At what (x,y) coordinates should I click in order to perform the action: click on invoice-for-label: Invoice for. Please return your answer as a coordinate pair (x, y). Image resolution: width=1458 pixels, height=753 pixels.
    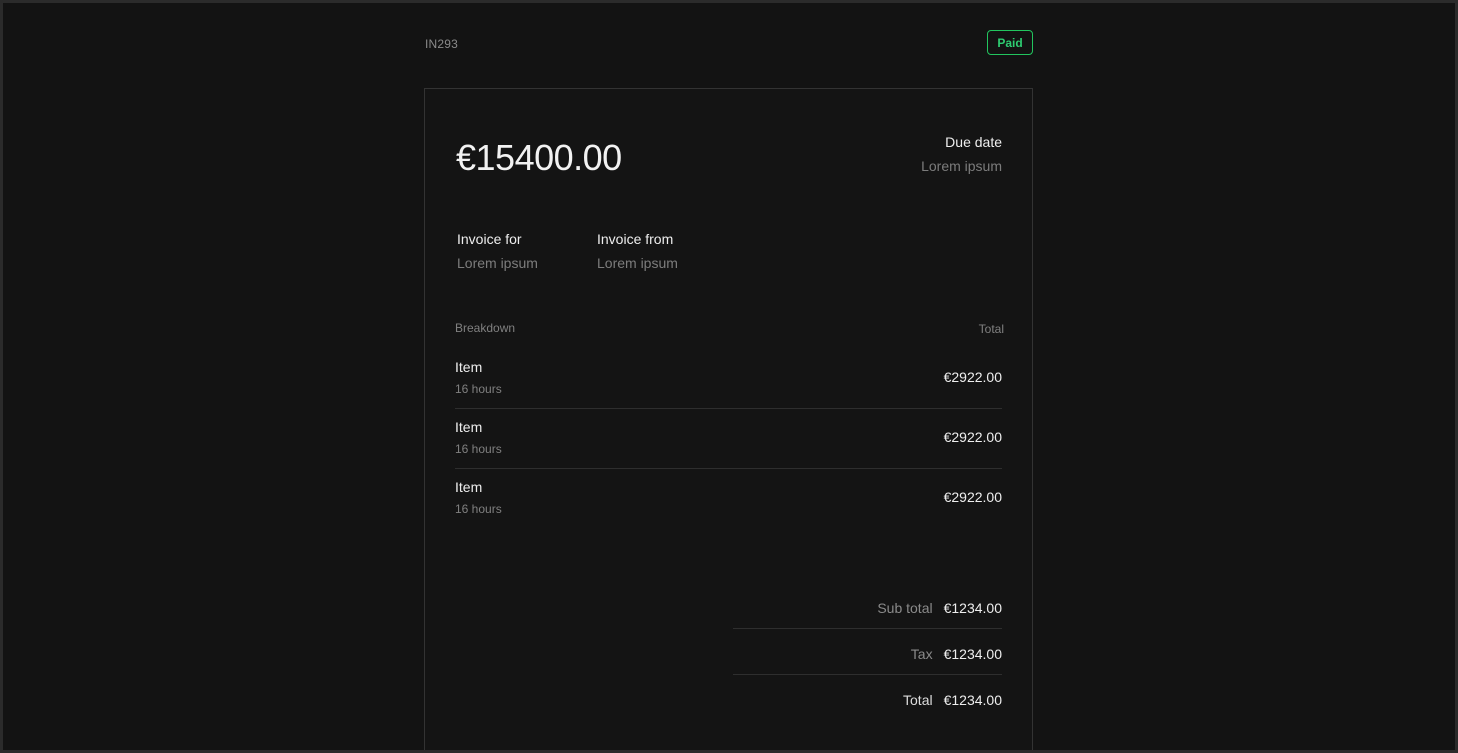
    Looking at the image, I should click on (489, 239).